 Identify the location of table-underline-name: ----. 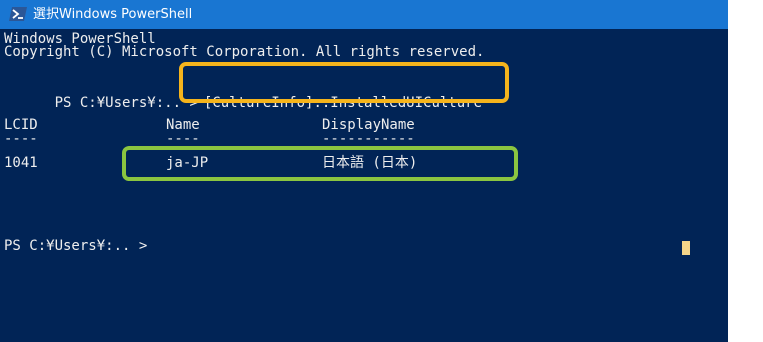
(183, 139).